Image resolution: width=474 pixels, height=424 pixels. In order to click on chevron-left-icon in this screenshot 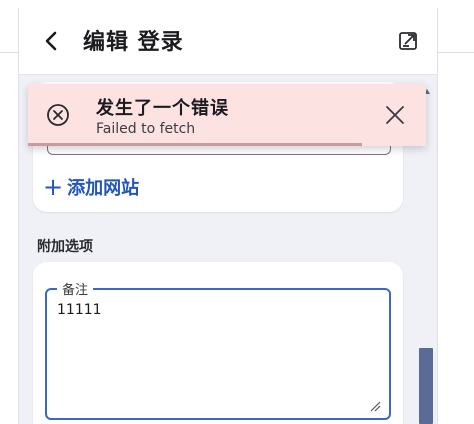, I will do `click(51, 41)`.